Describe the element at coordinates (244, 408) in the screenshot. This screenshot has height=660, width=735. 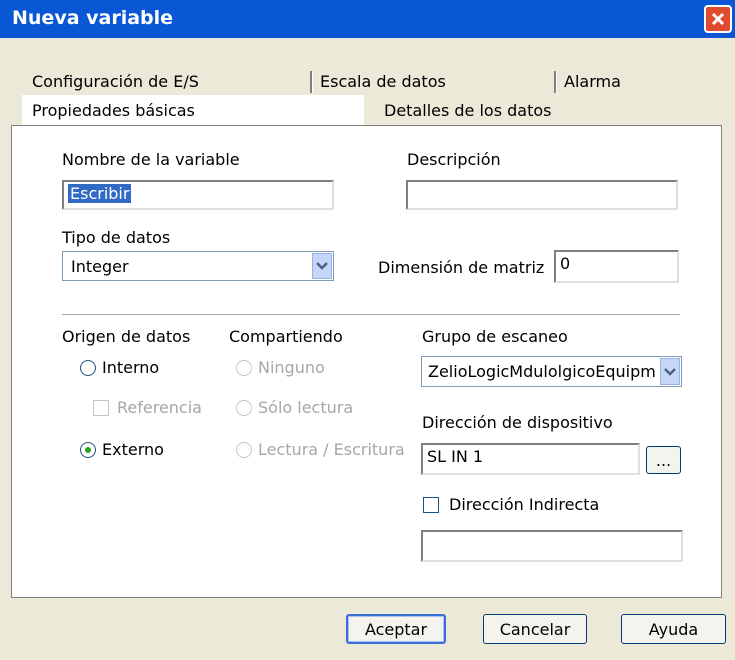
I see `radio-read-only` at that location.